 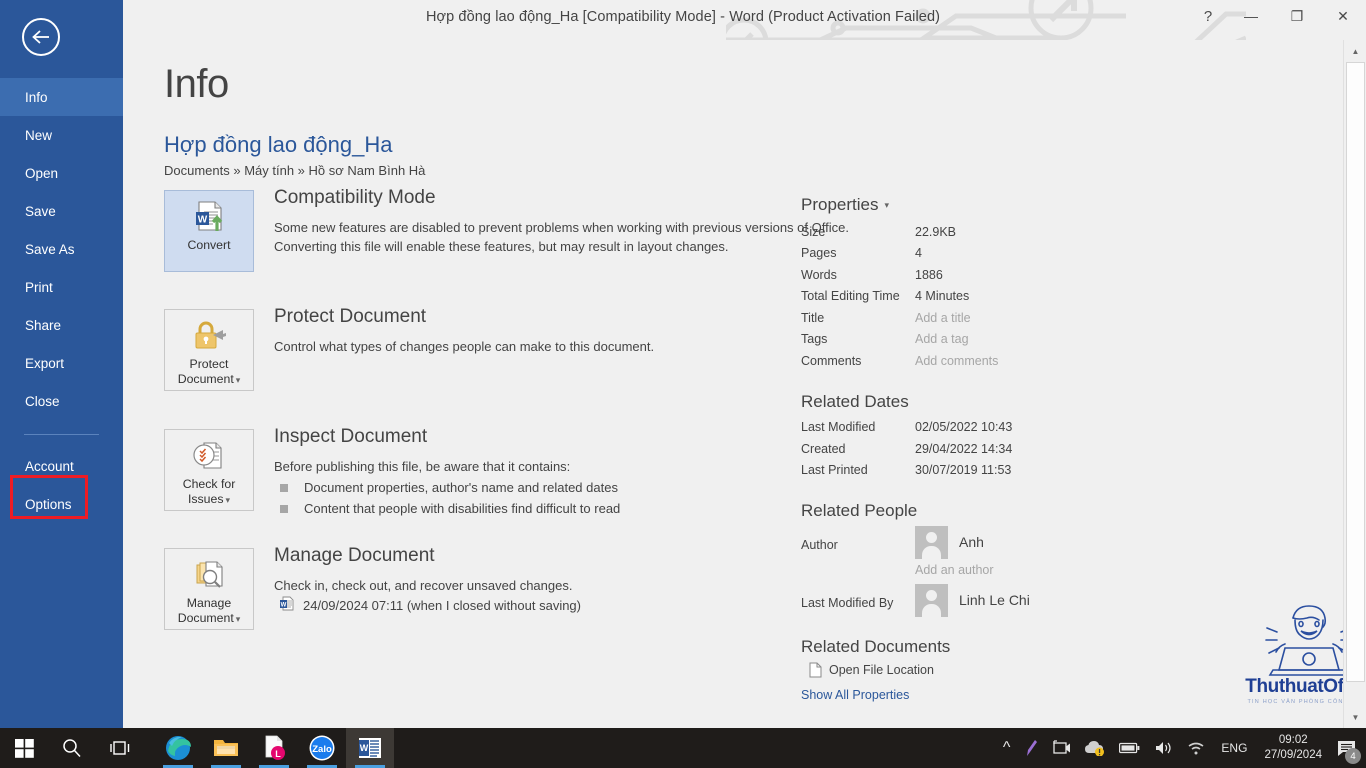 I want to click on property-row-title: Title Add a title, so click(x=886, y=317).